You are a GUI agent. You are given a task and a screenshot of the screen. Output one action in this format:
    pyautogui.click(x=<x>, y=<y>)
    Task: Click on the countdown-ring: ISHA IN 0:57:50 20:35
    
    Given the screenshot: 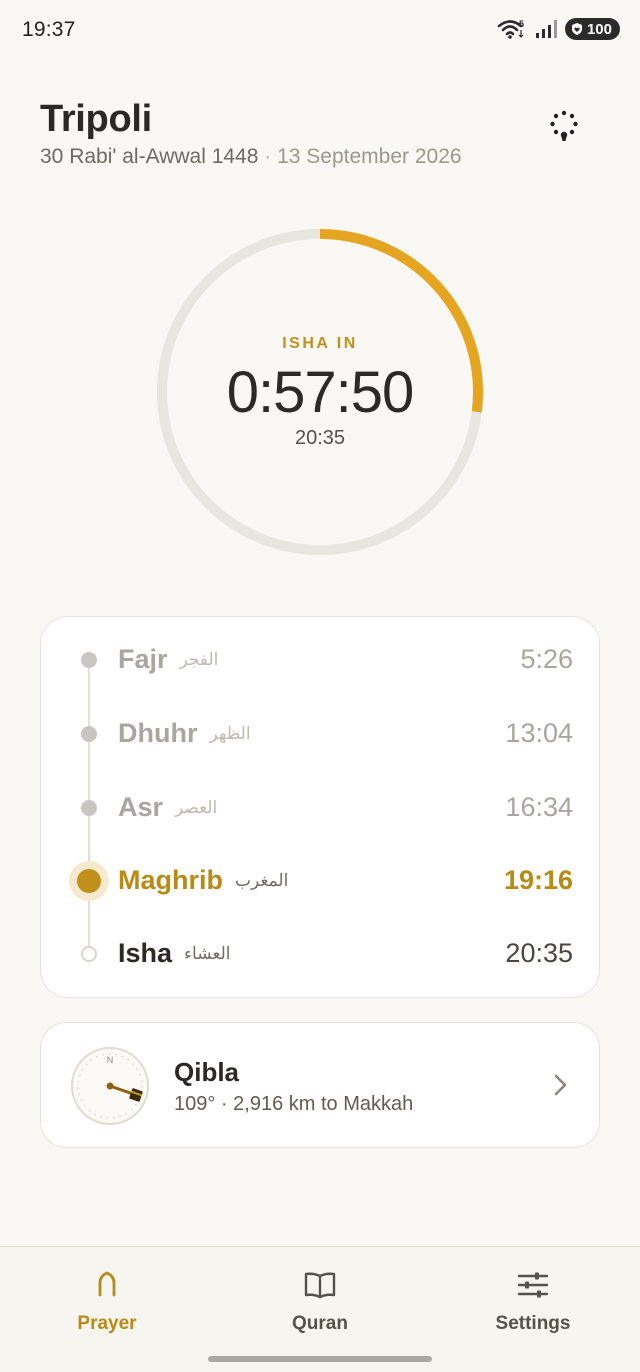 What is the action you would take?
    pyautogui.click(x=320, y=392)
    